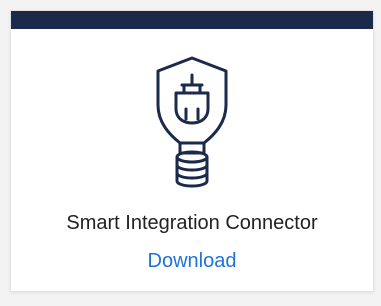 The height and width of the screenshot is (306, 381). I want to click on connector-plug-icon, so click(192, 128).